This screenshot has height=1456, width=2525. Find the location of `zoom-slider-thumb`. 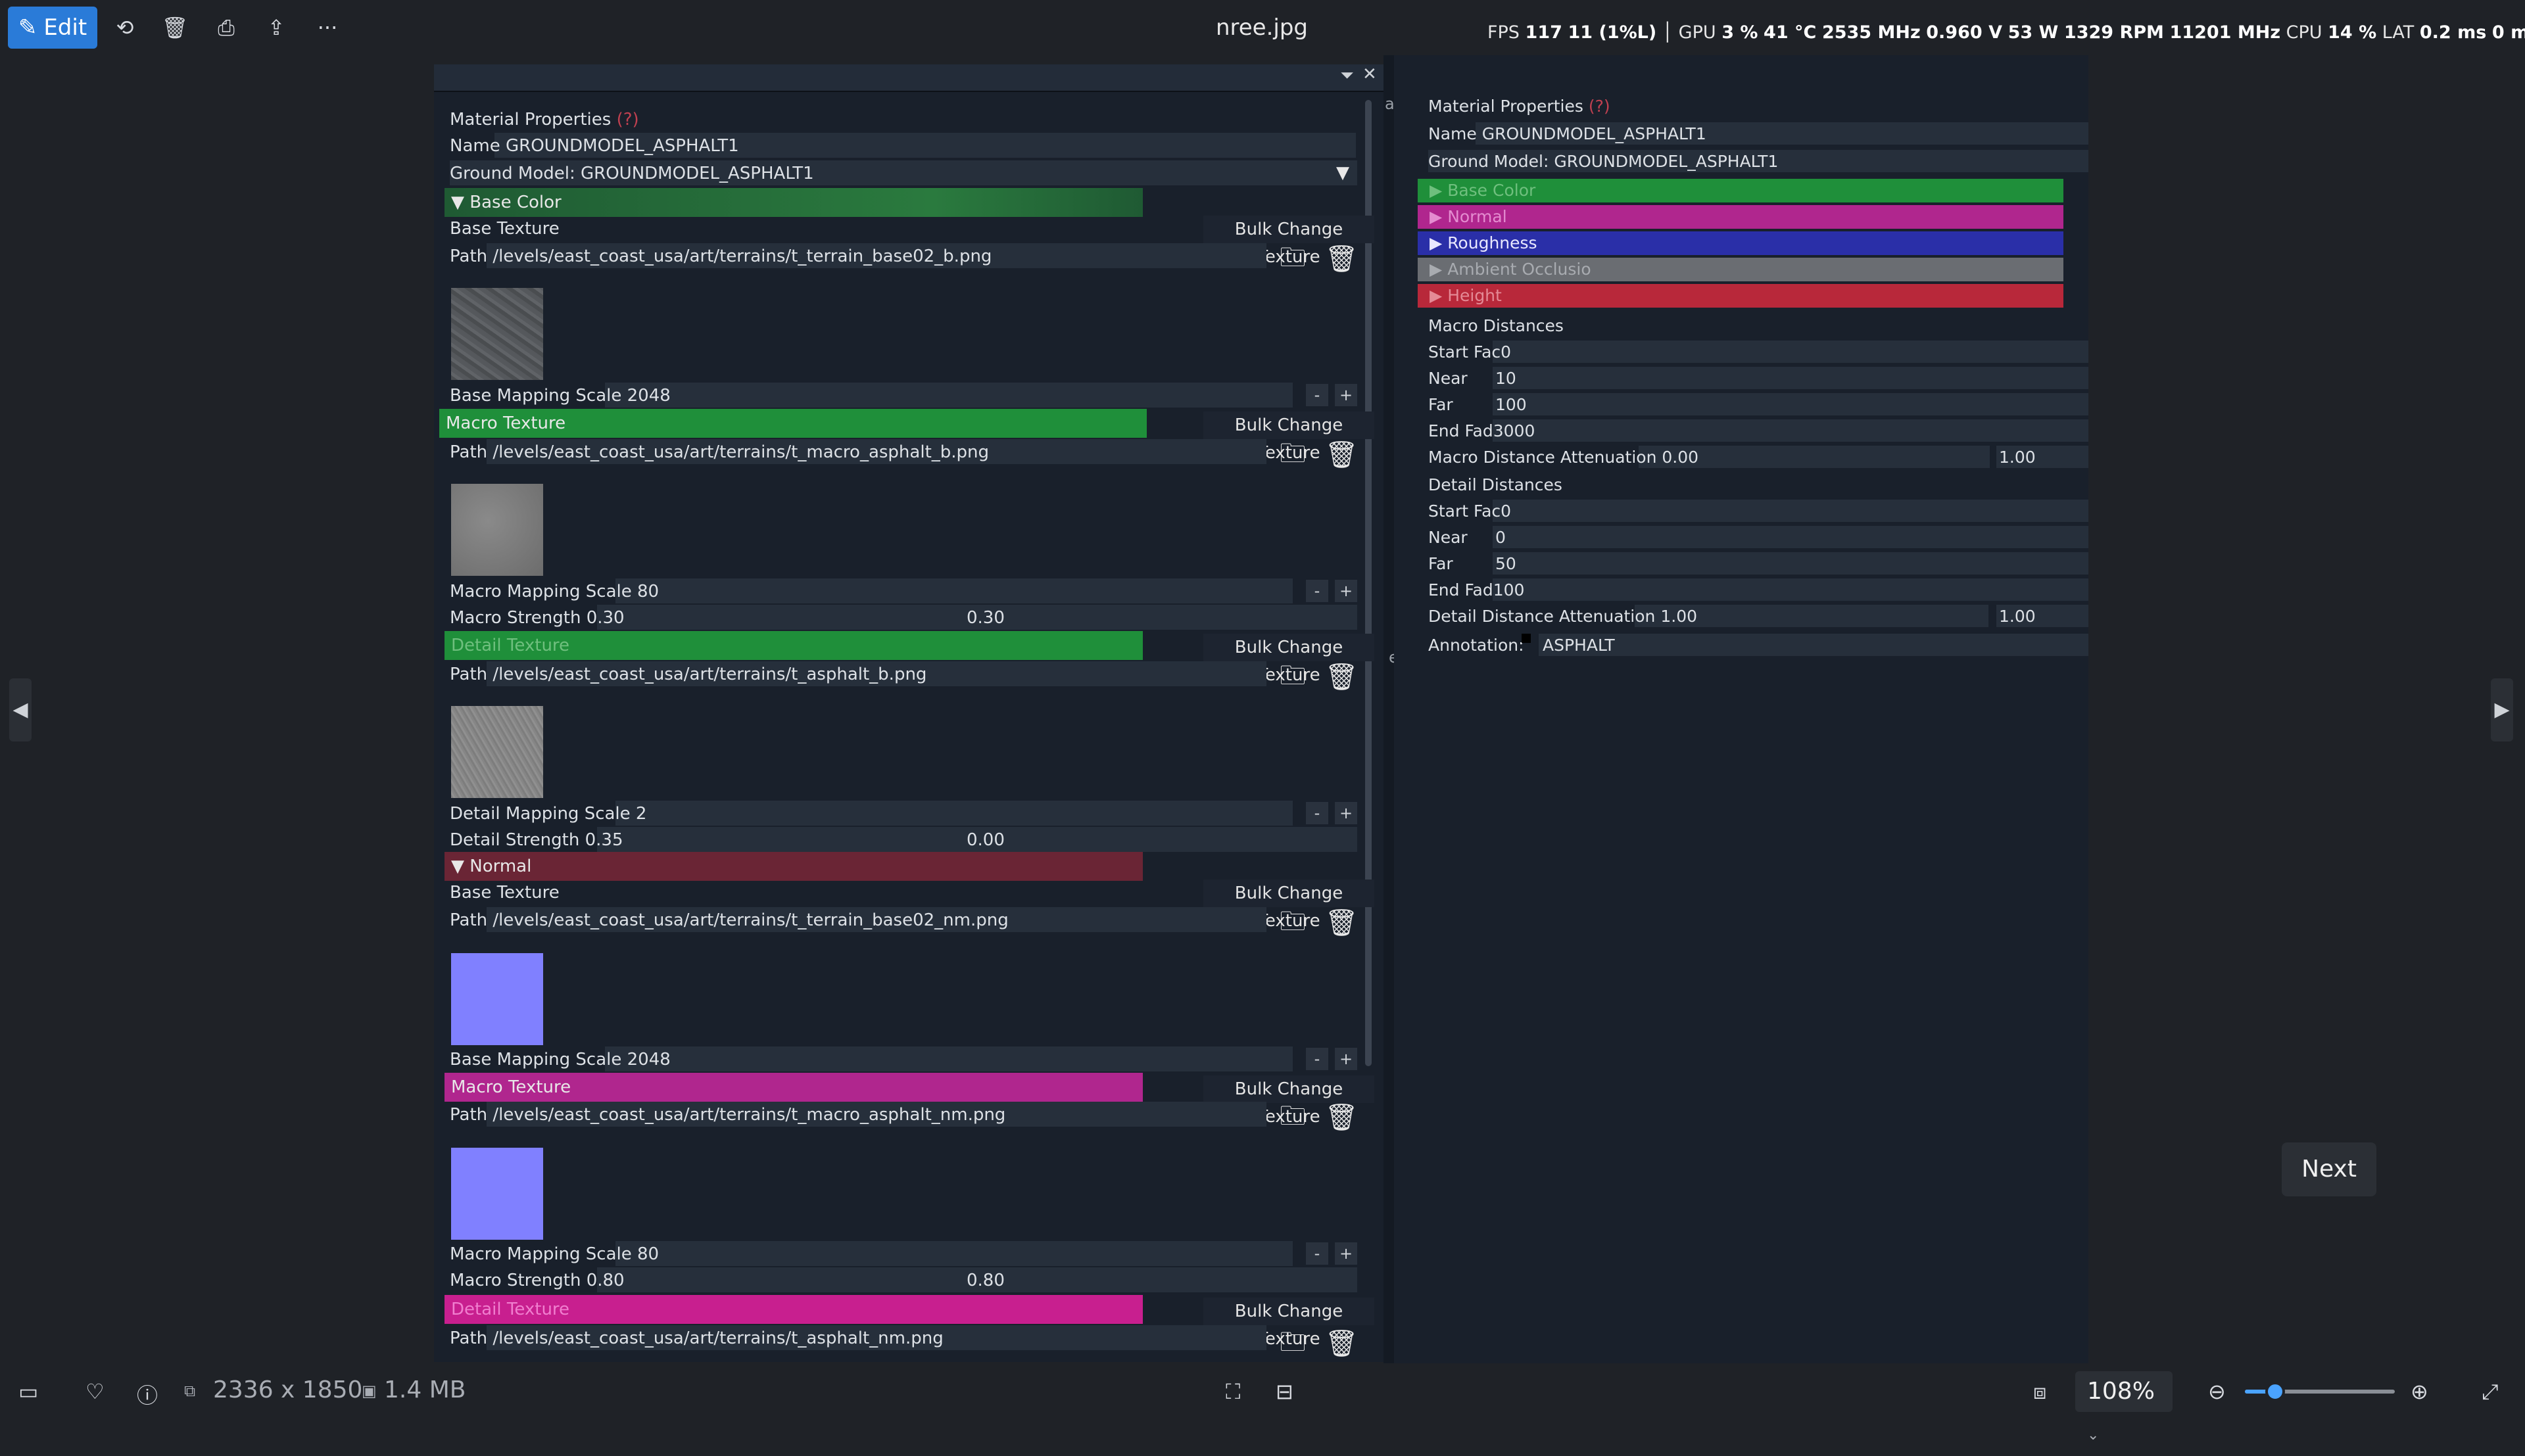

zoom-slider-thumb is located at coordinates (2275, 1391).